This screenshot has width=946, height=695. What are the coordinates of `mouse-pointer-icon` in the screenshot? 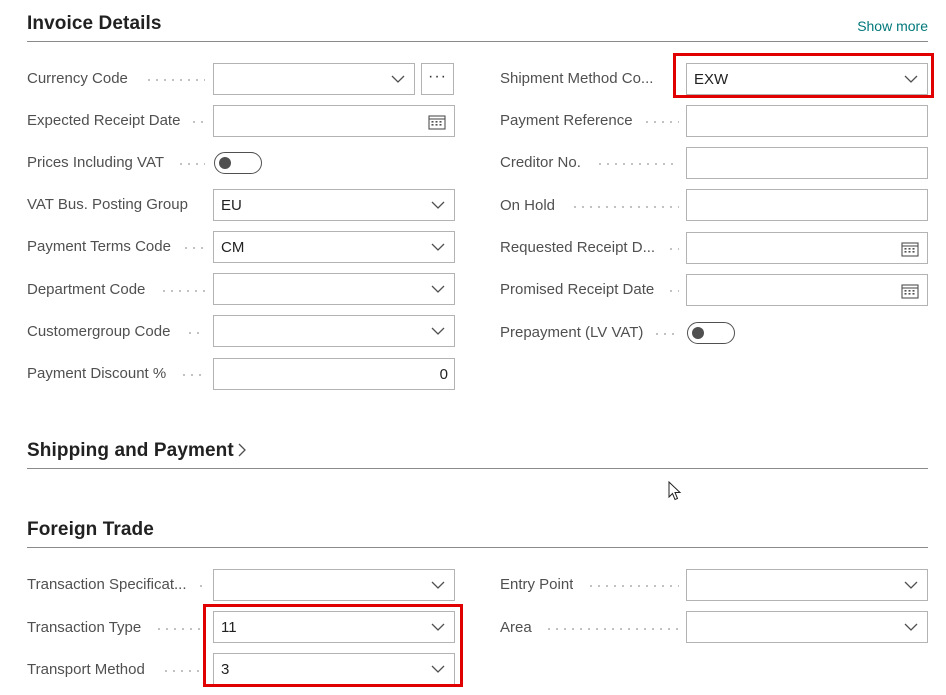 It's located at (675, 491).